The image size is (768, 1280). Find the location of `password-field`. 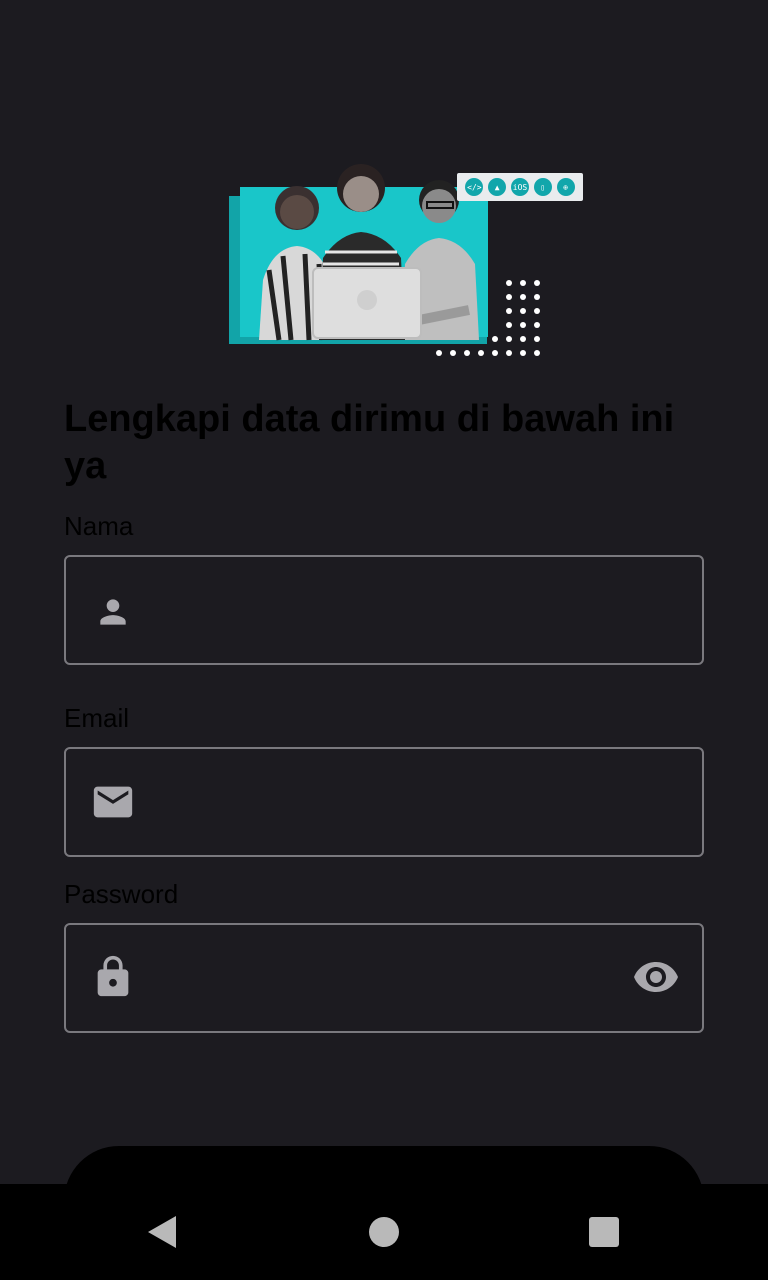

password-field is located at coordinates (384, 978).